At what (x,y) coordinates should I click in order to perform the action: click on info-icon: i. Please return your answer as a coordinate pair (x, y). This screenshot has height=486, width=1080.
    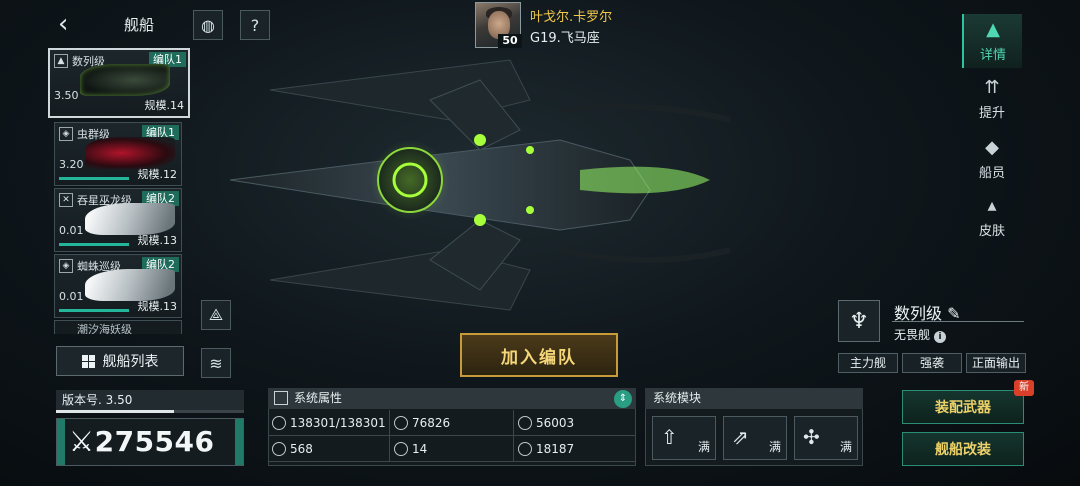
    Looking at the image, I should click on (940, 337).